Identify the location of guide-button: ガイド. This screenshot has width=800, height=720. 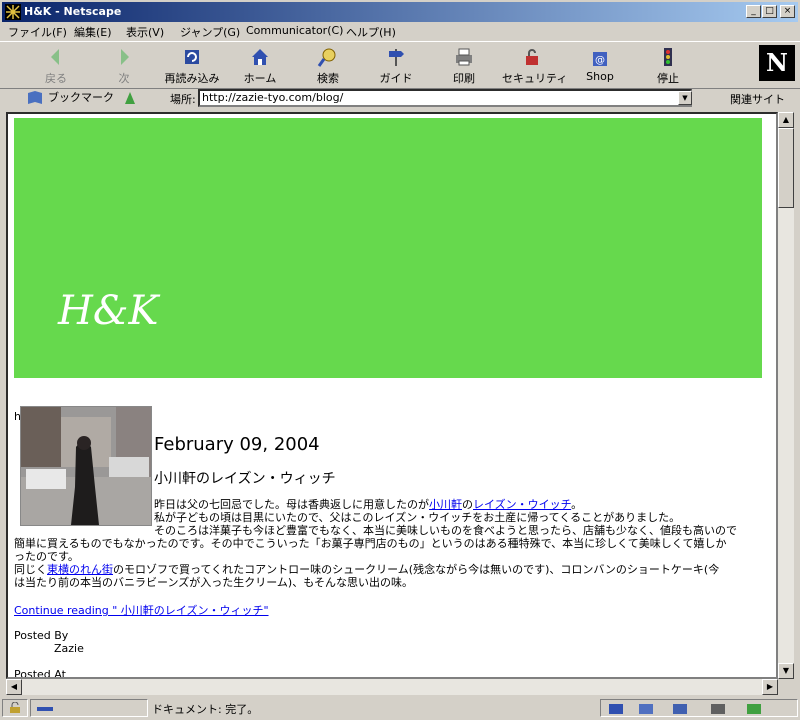
(396, 65).